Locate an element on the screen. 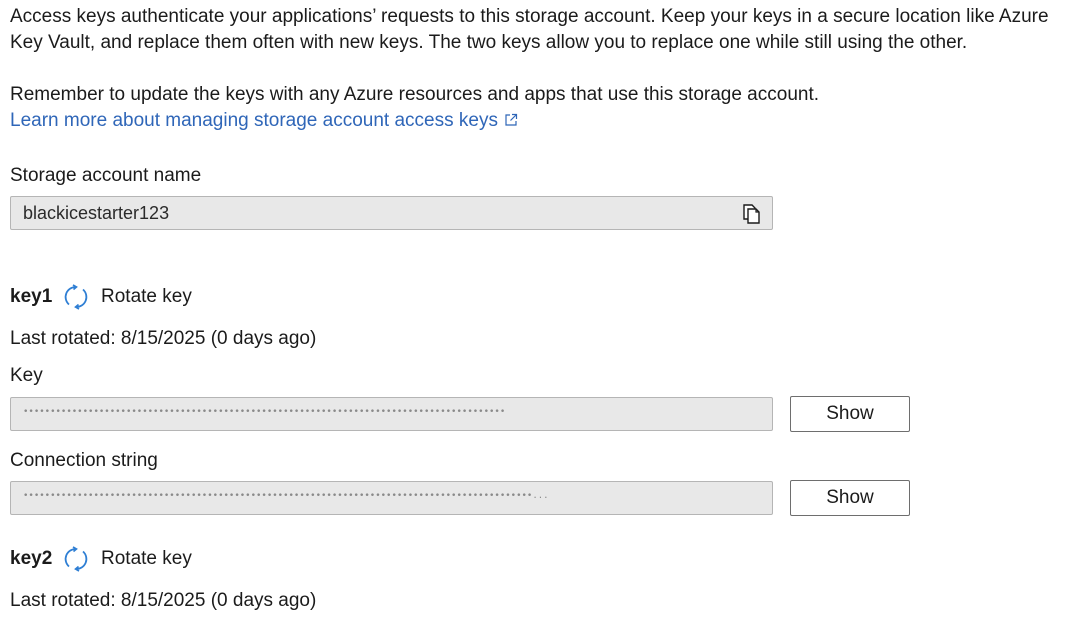 The height and width of the screenshot is (631, 1087). copy-icon is located at coordinates (751, 214).